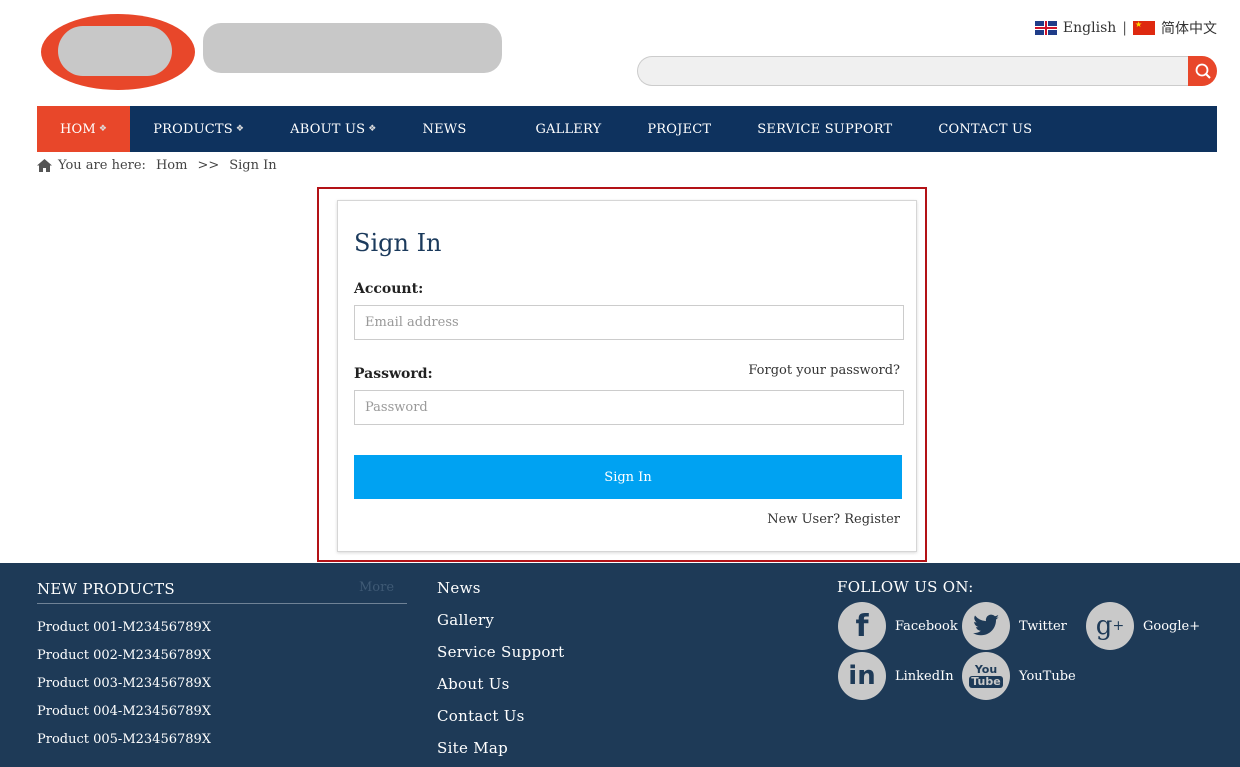 This screenshot has height=767, width=1240. I want to click on follow-us-title: FOLLOW US ON:, so click(905, 587).